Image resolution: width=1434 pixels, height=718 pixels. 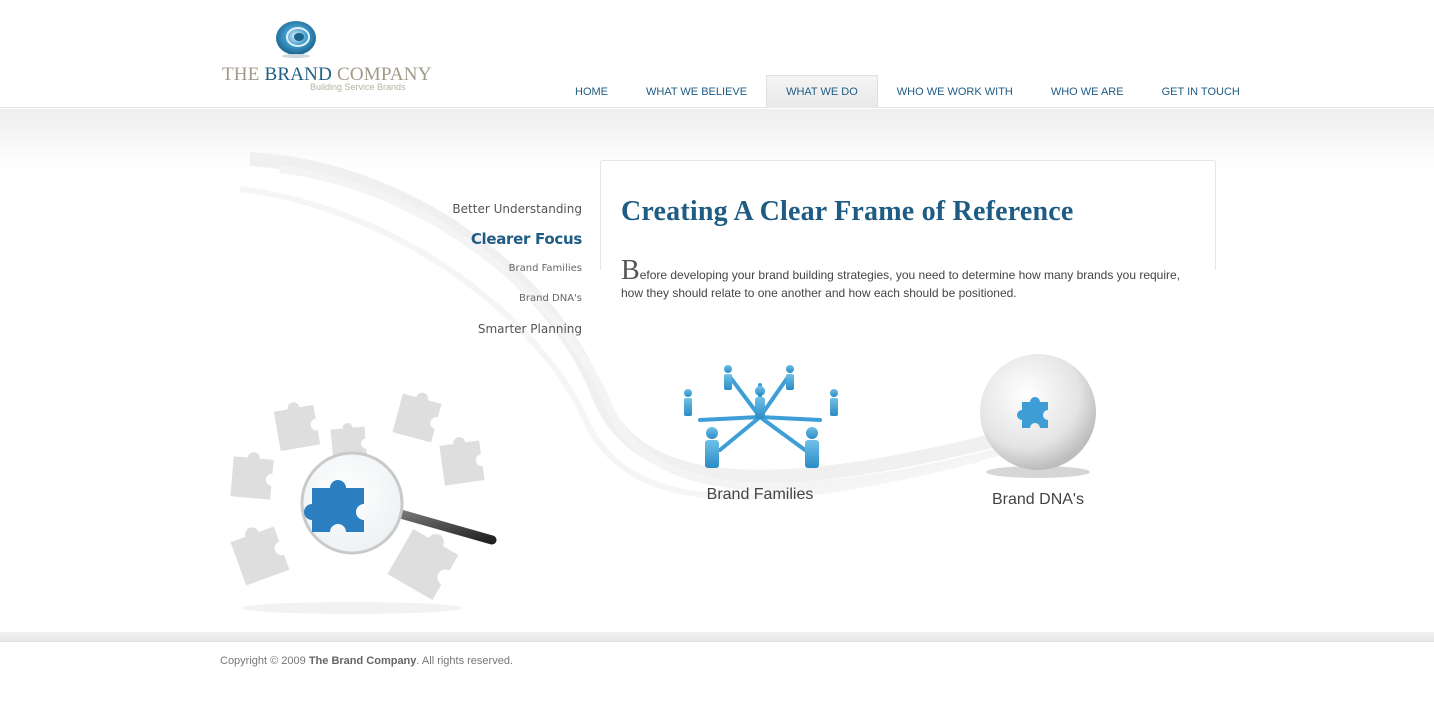 What do you see at coordinates (363, 503) in the screenshot?
I see `puzzle-magnifier-illustration` at bounding box center [363, 503].